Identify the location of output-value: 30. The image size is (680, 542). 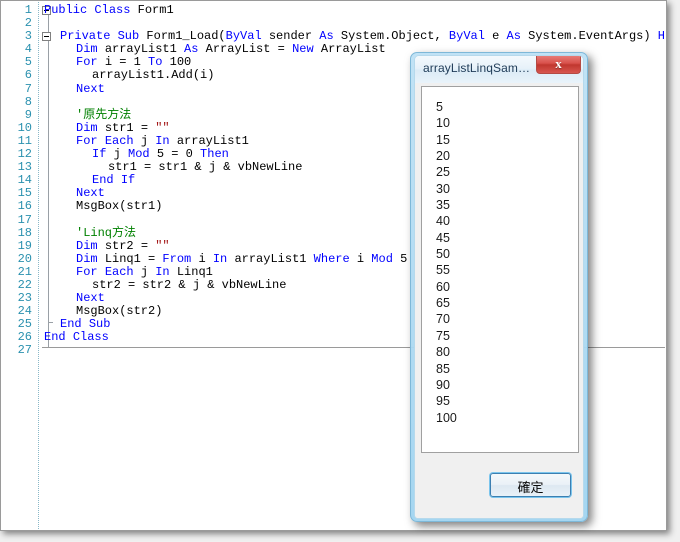
(443, 188).